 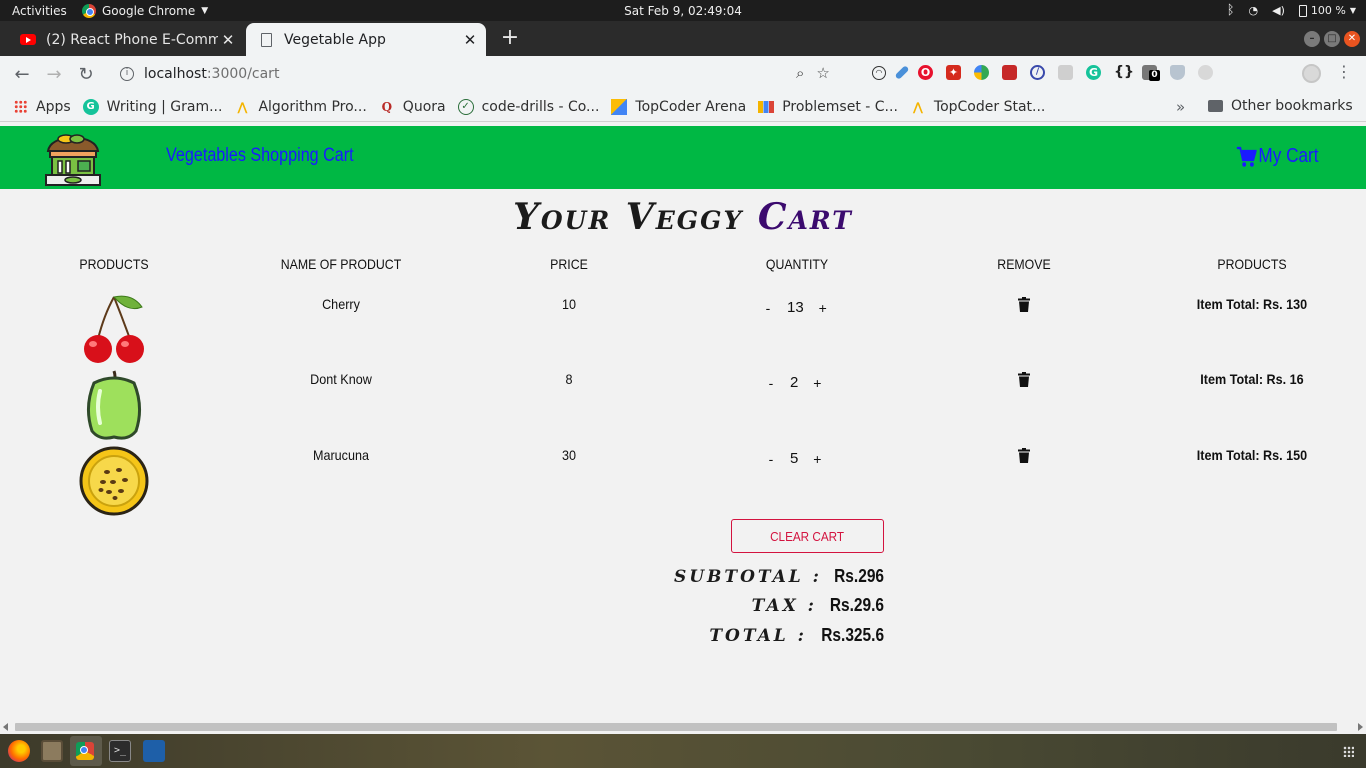 What do you see at coordinates (569, 264) in the screenshot?
I see `column-header-price: price` at bounding box center [569, 264].